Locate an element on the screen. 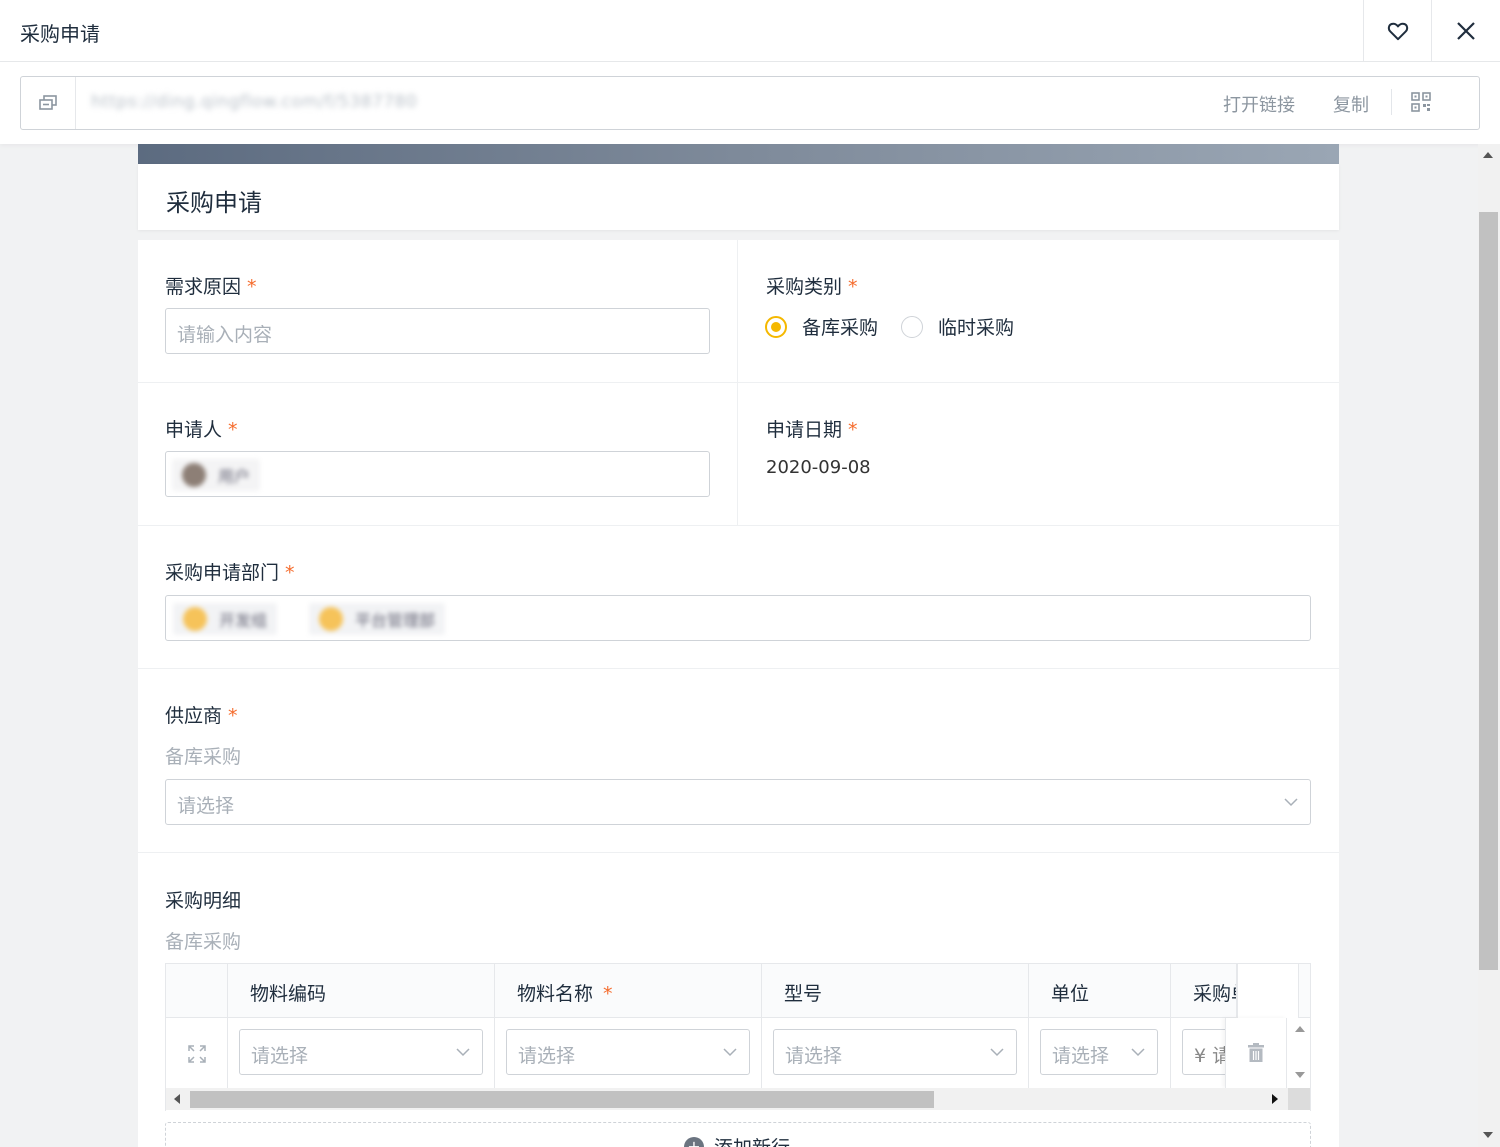 The width and height of the screenshot is (1500, 1147). table-row: 请选择 请选择 请选择 请选择 ¥ is located at coordinates (738, 1053).